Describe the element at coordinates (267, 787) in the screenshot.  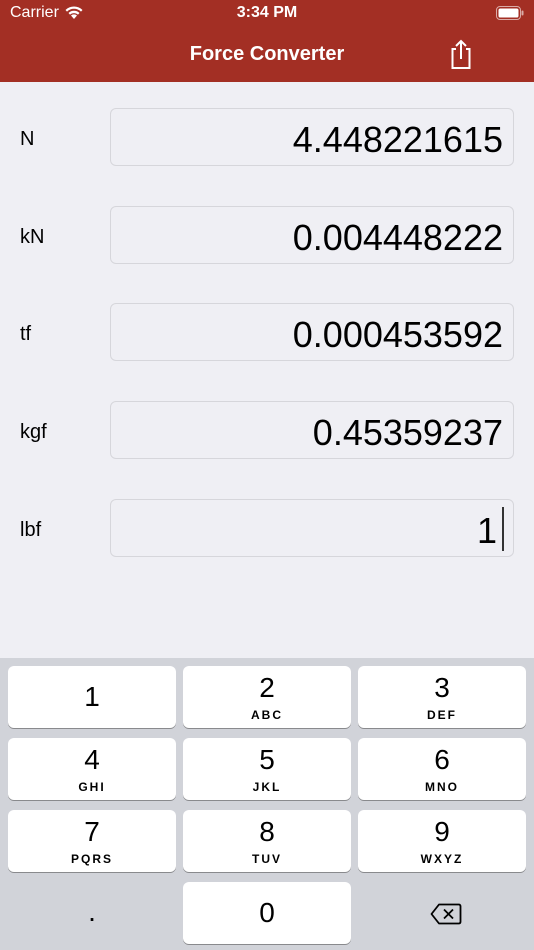
I see `key-letters: JKL` at that location.